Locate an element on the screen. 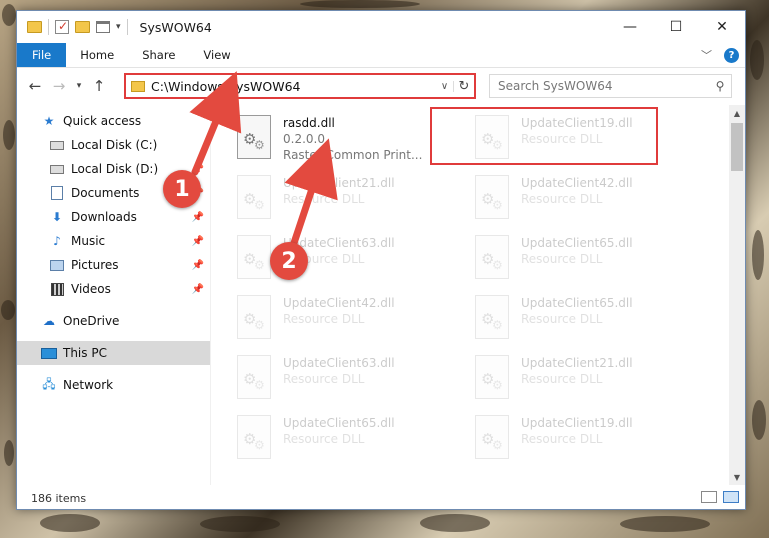 The height and width of the screenshot is (538, 769). documents-icon is located at coordinates (57, 193).